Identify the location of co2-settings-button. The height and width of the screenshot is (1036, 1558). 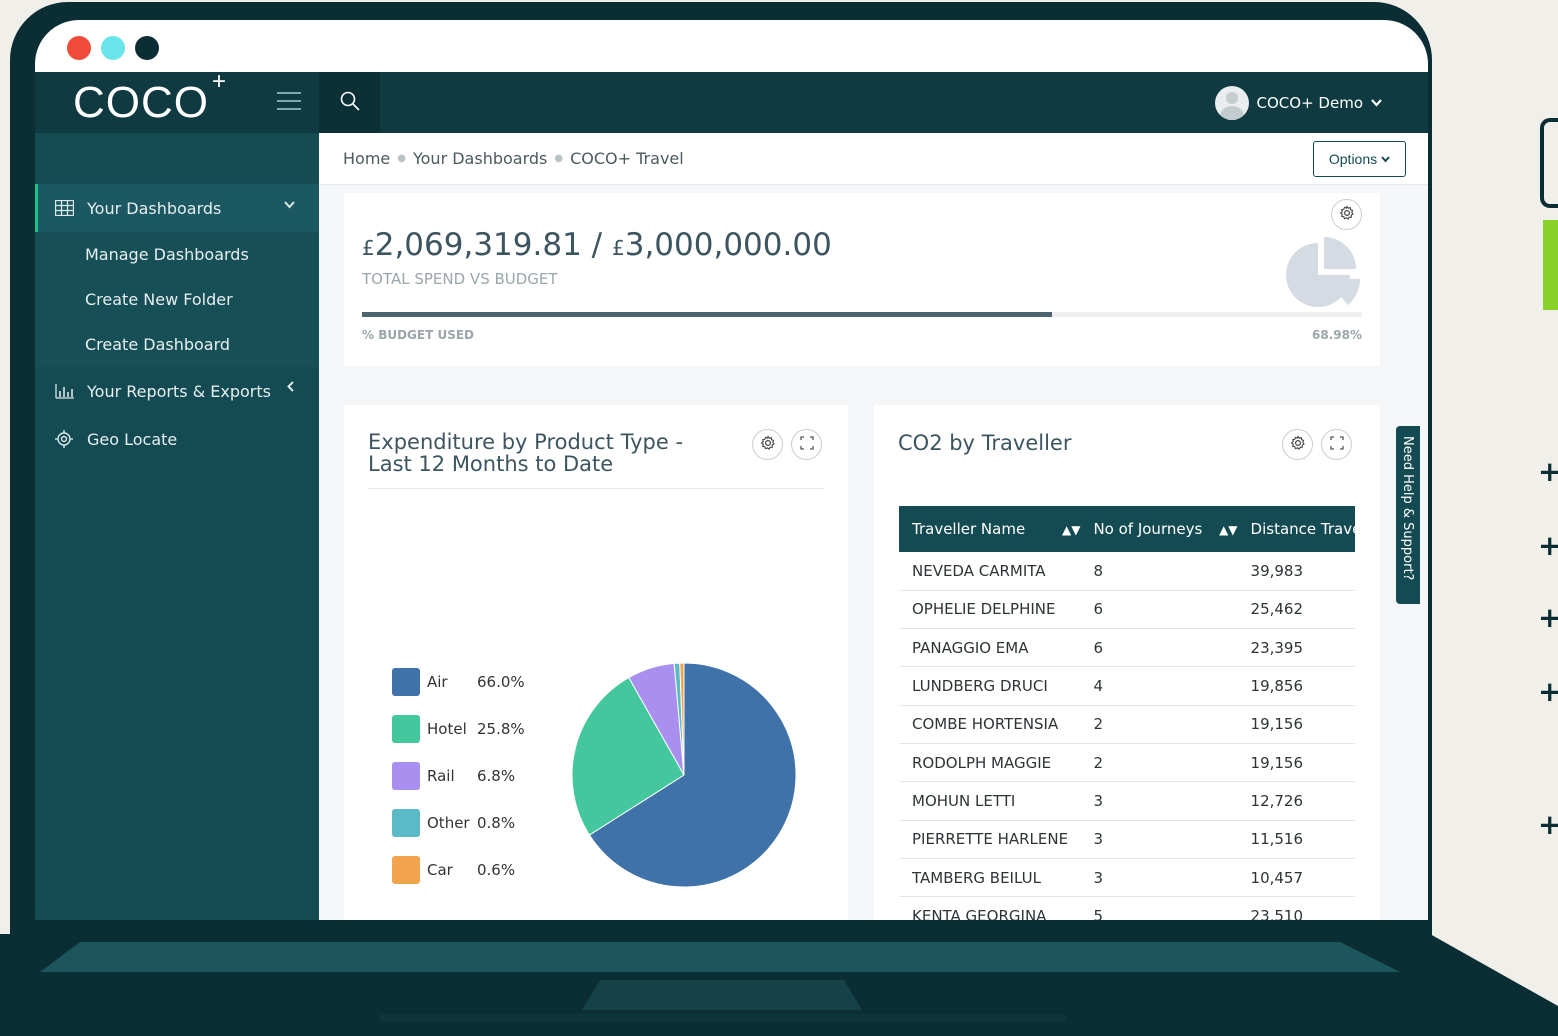
(1297, 444).